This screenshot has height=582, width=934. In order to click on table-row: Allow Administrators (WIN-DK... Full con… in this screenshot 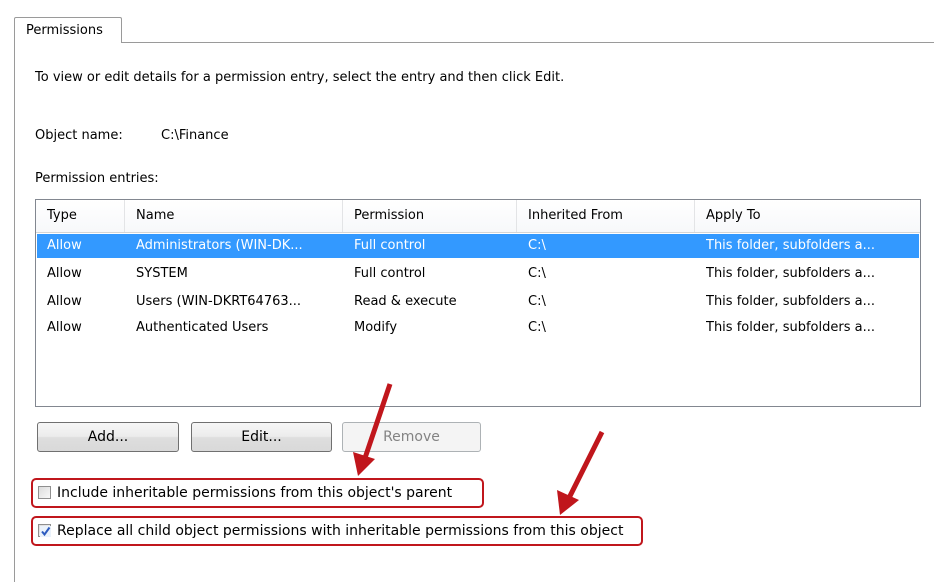, I will do `click(478, 246)`.